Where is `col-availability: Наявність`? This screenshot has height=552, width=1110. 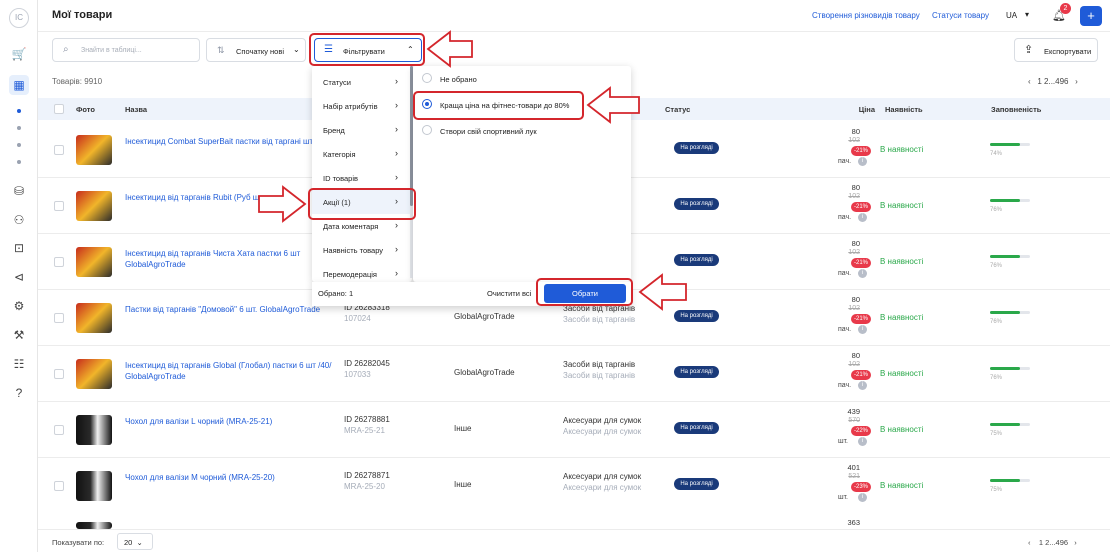 col-availability: Наявність is located at coordinates (904, 109).